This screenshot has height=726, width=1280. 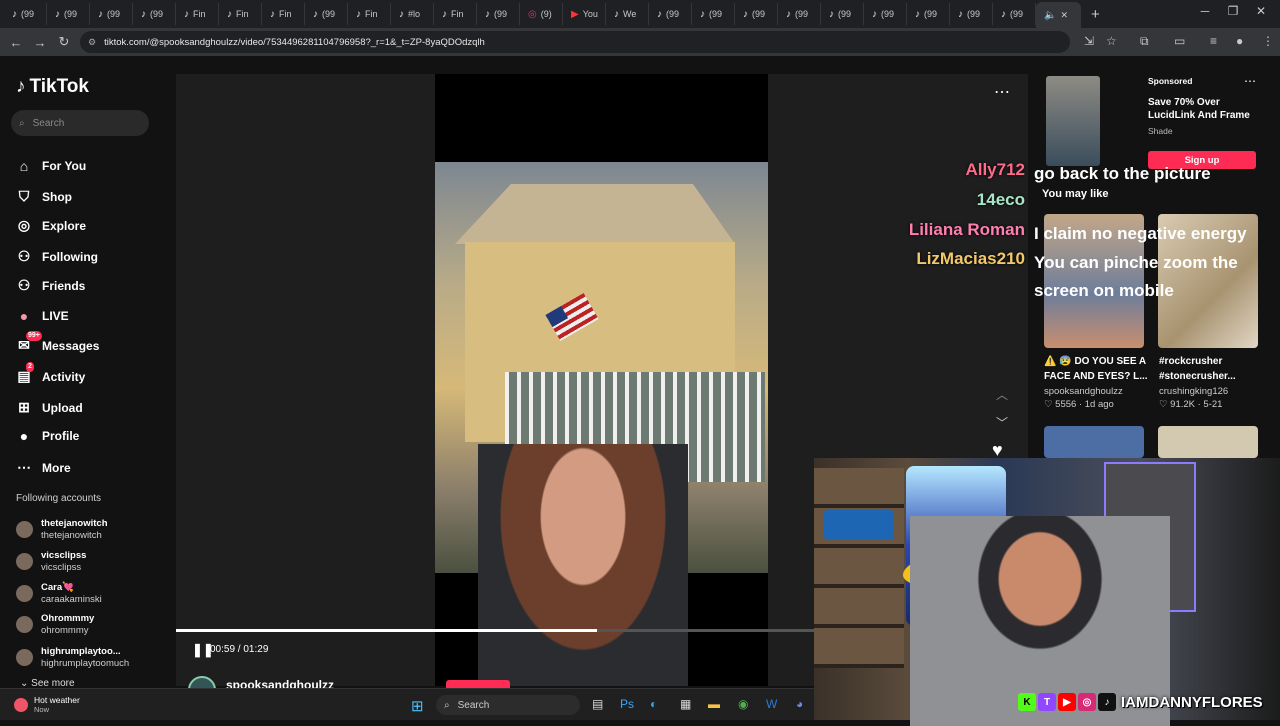 What do you see at coordinates (51, 285) in the screenshot?
I see `nav-item-friends: ⚇ Friends` at bounding box center [51, 285].